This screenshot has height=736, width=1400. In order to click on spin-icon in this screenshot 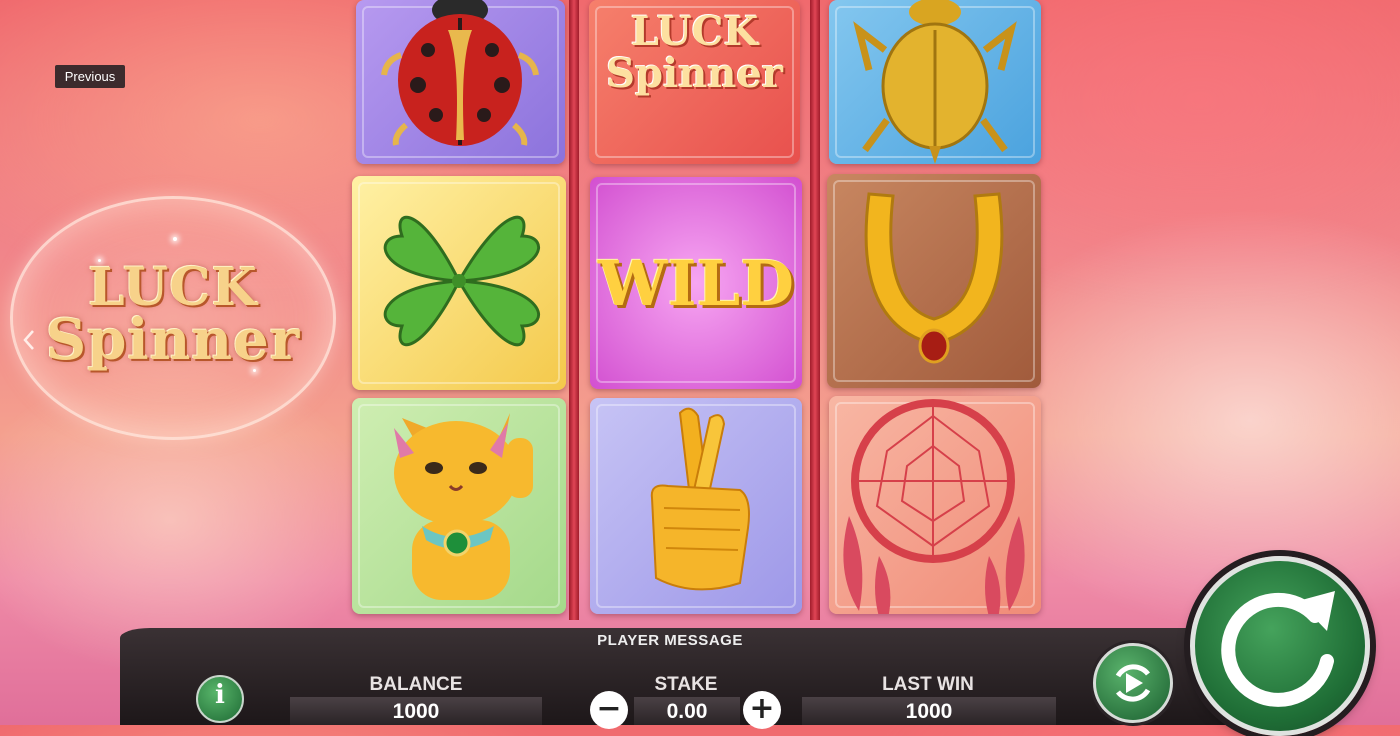, I will do `click(1278, 649)`.